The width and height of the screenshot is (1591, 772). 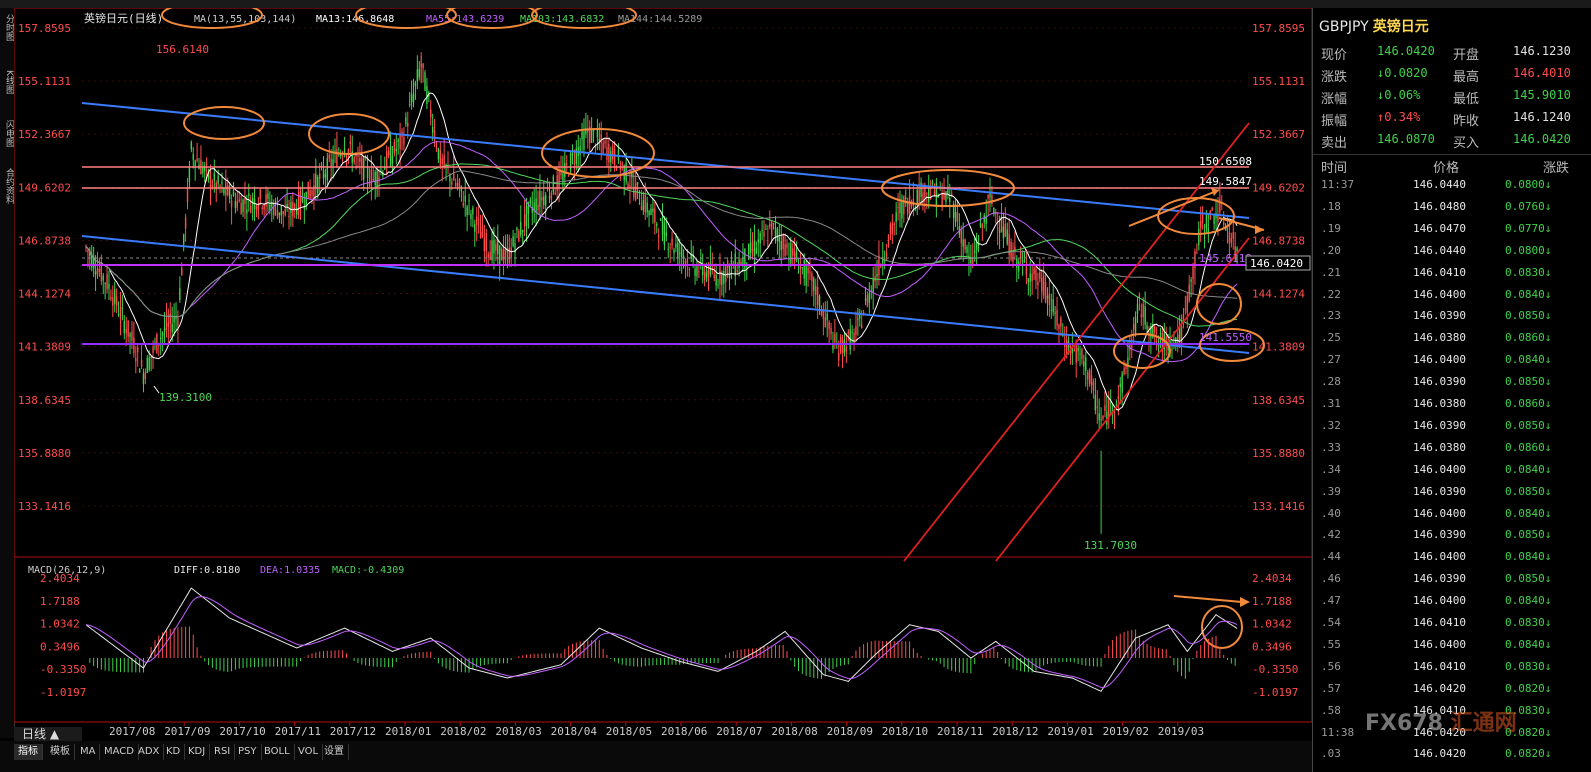 I want to click on tick-row: .40 146.0400 0.0840↓, so click(x=1452, y=518).